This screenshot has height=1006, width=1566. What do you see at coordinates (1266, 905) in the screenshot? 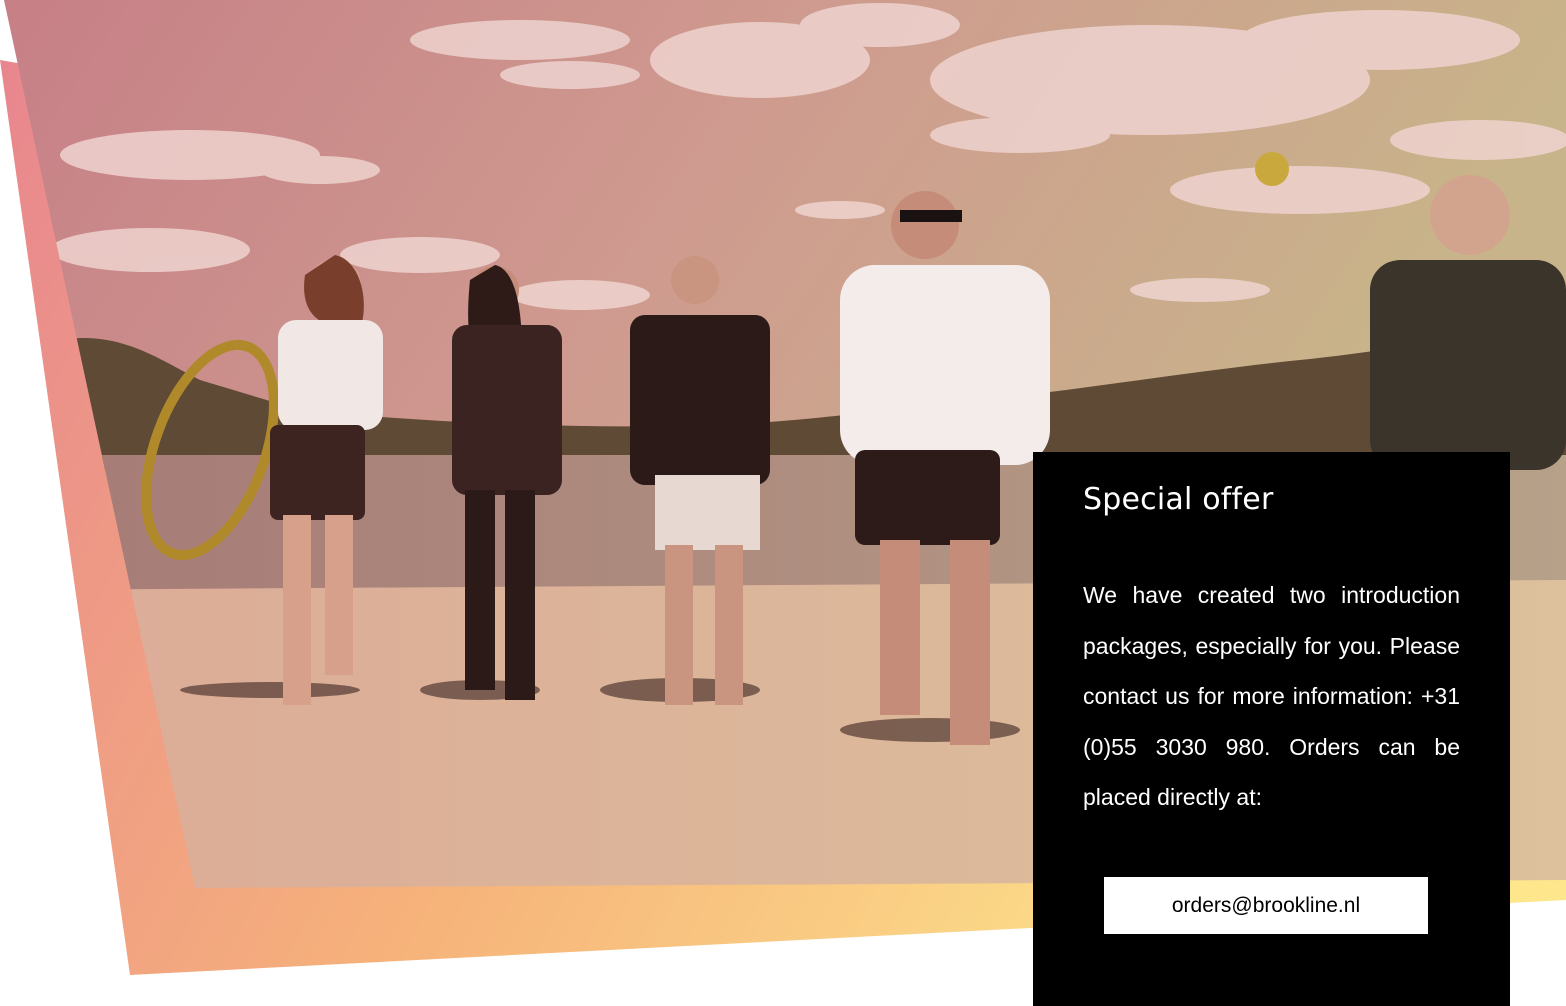
I see `orders-email-button: orders@brookline.nl` at bounding box center [1266, 905].